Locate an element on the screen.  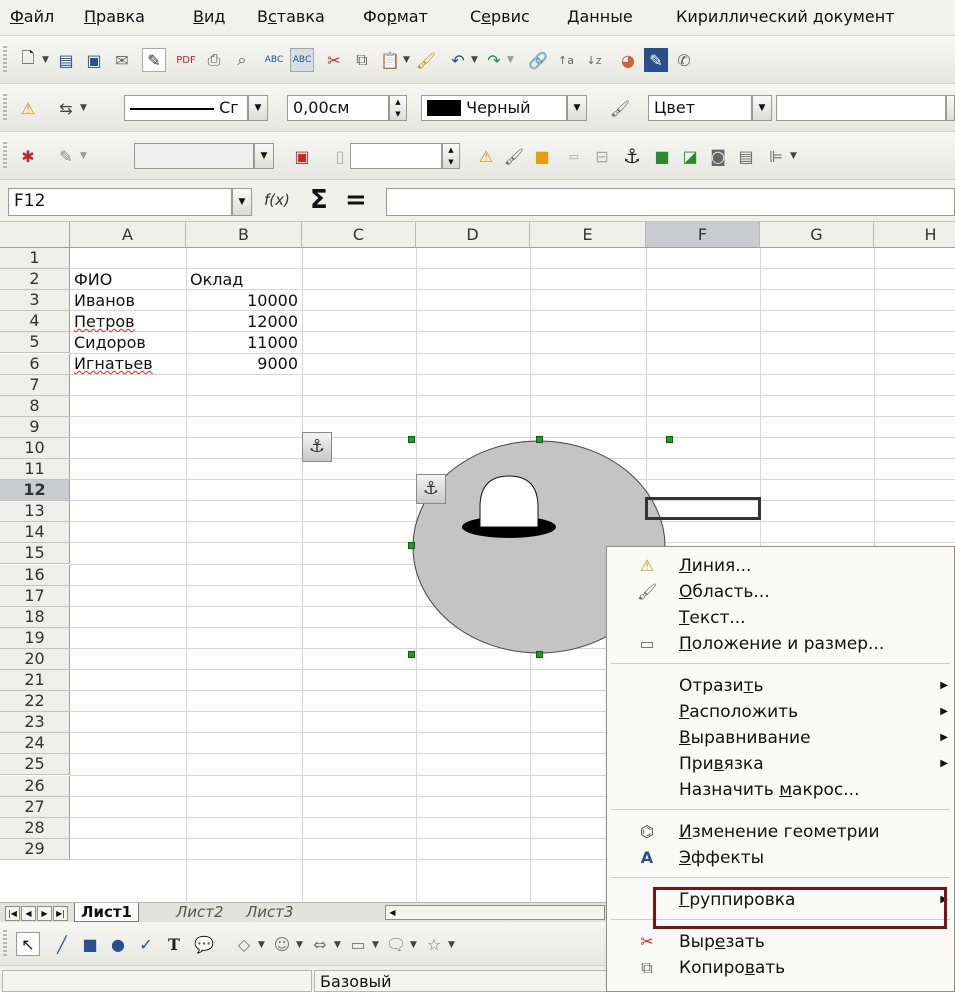
status-page-style: Базовый is located at coordinates (464, 981).